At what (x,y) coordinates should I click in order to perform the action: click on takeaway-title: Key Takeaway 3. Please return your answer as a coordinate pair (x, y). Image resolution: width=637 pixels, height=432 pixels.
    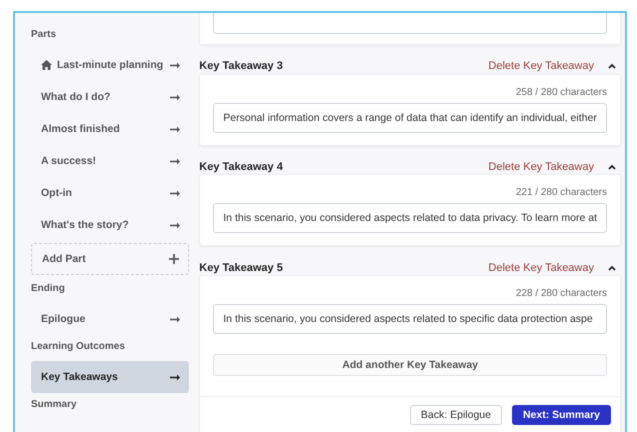
    Looking at the image, I should click on (241, 66).